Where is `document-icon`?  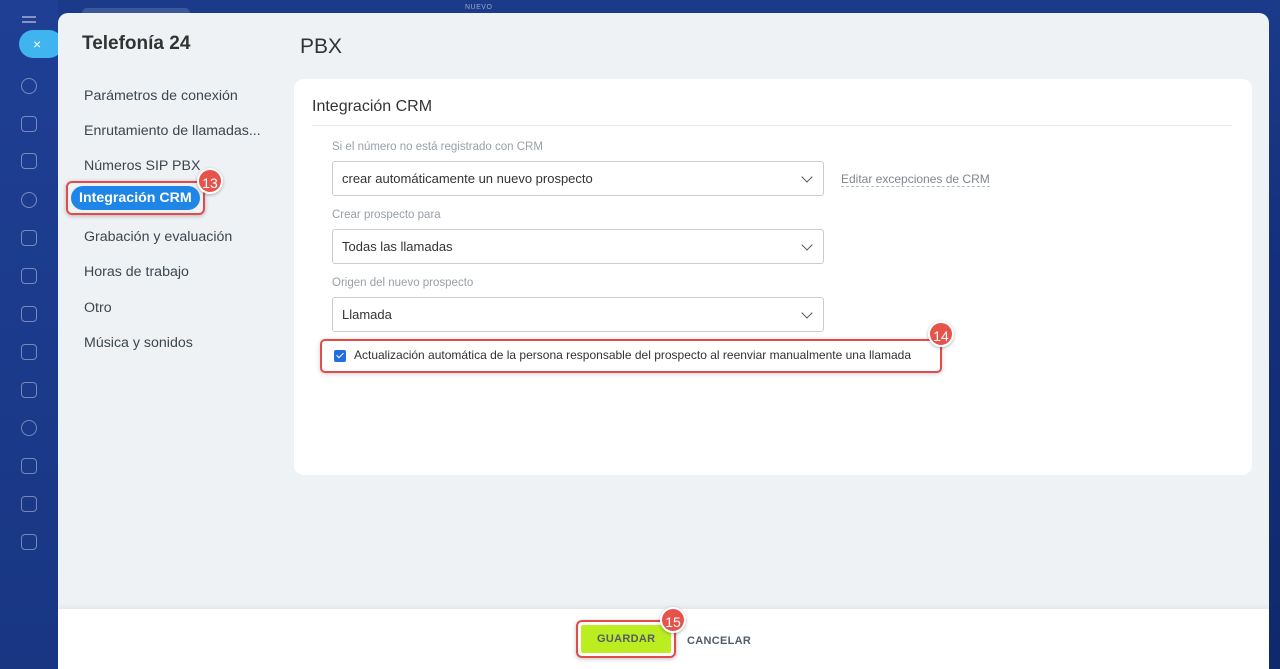
document-icon is located at coordinates (29, 276).